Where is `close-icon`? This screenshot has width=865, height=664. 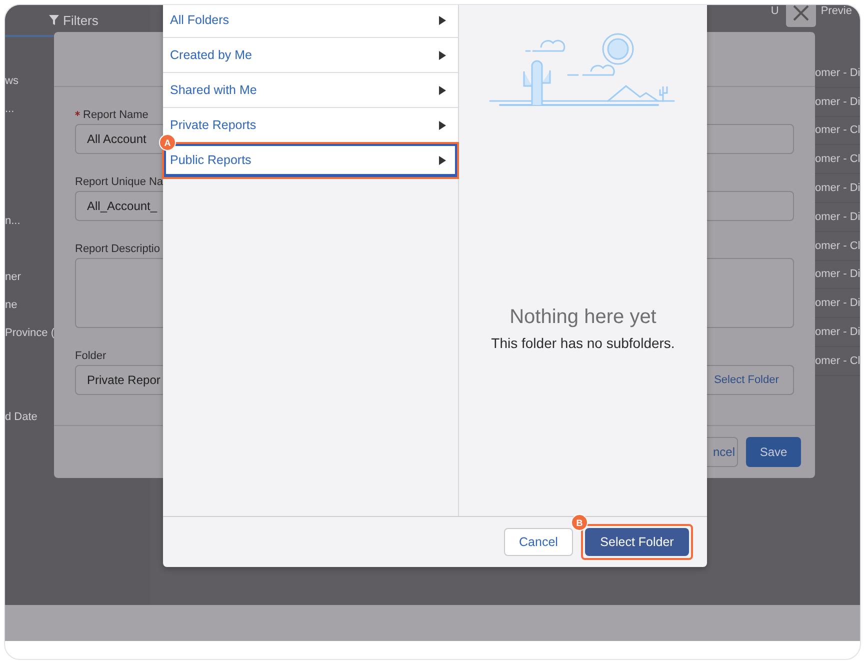
close-icon is located at coordinates (801, 13).